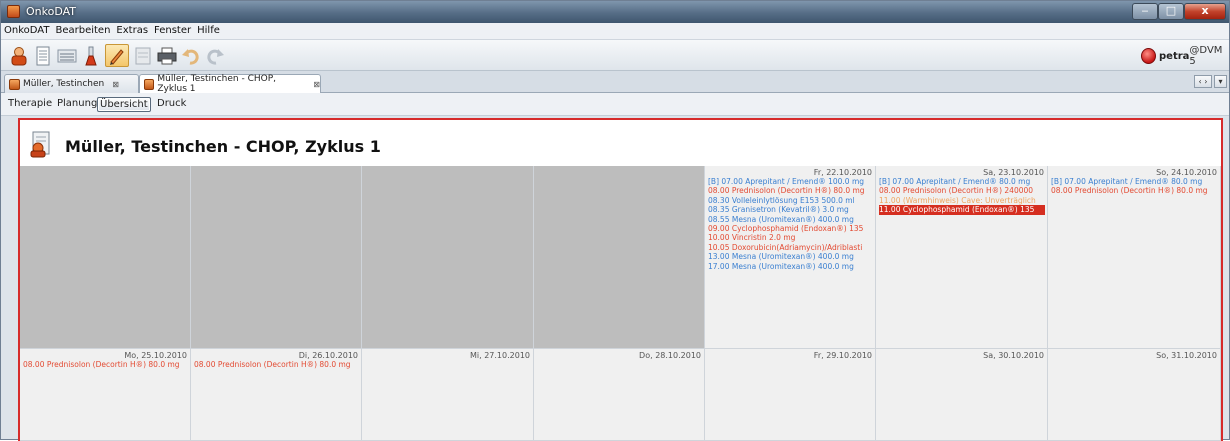 The height and width of the screenshot is (441, 1230). Describe the element at coordinates (64, 84) in the screenshot. I see `tab-label: Müller, Testinchen` at that location.